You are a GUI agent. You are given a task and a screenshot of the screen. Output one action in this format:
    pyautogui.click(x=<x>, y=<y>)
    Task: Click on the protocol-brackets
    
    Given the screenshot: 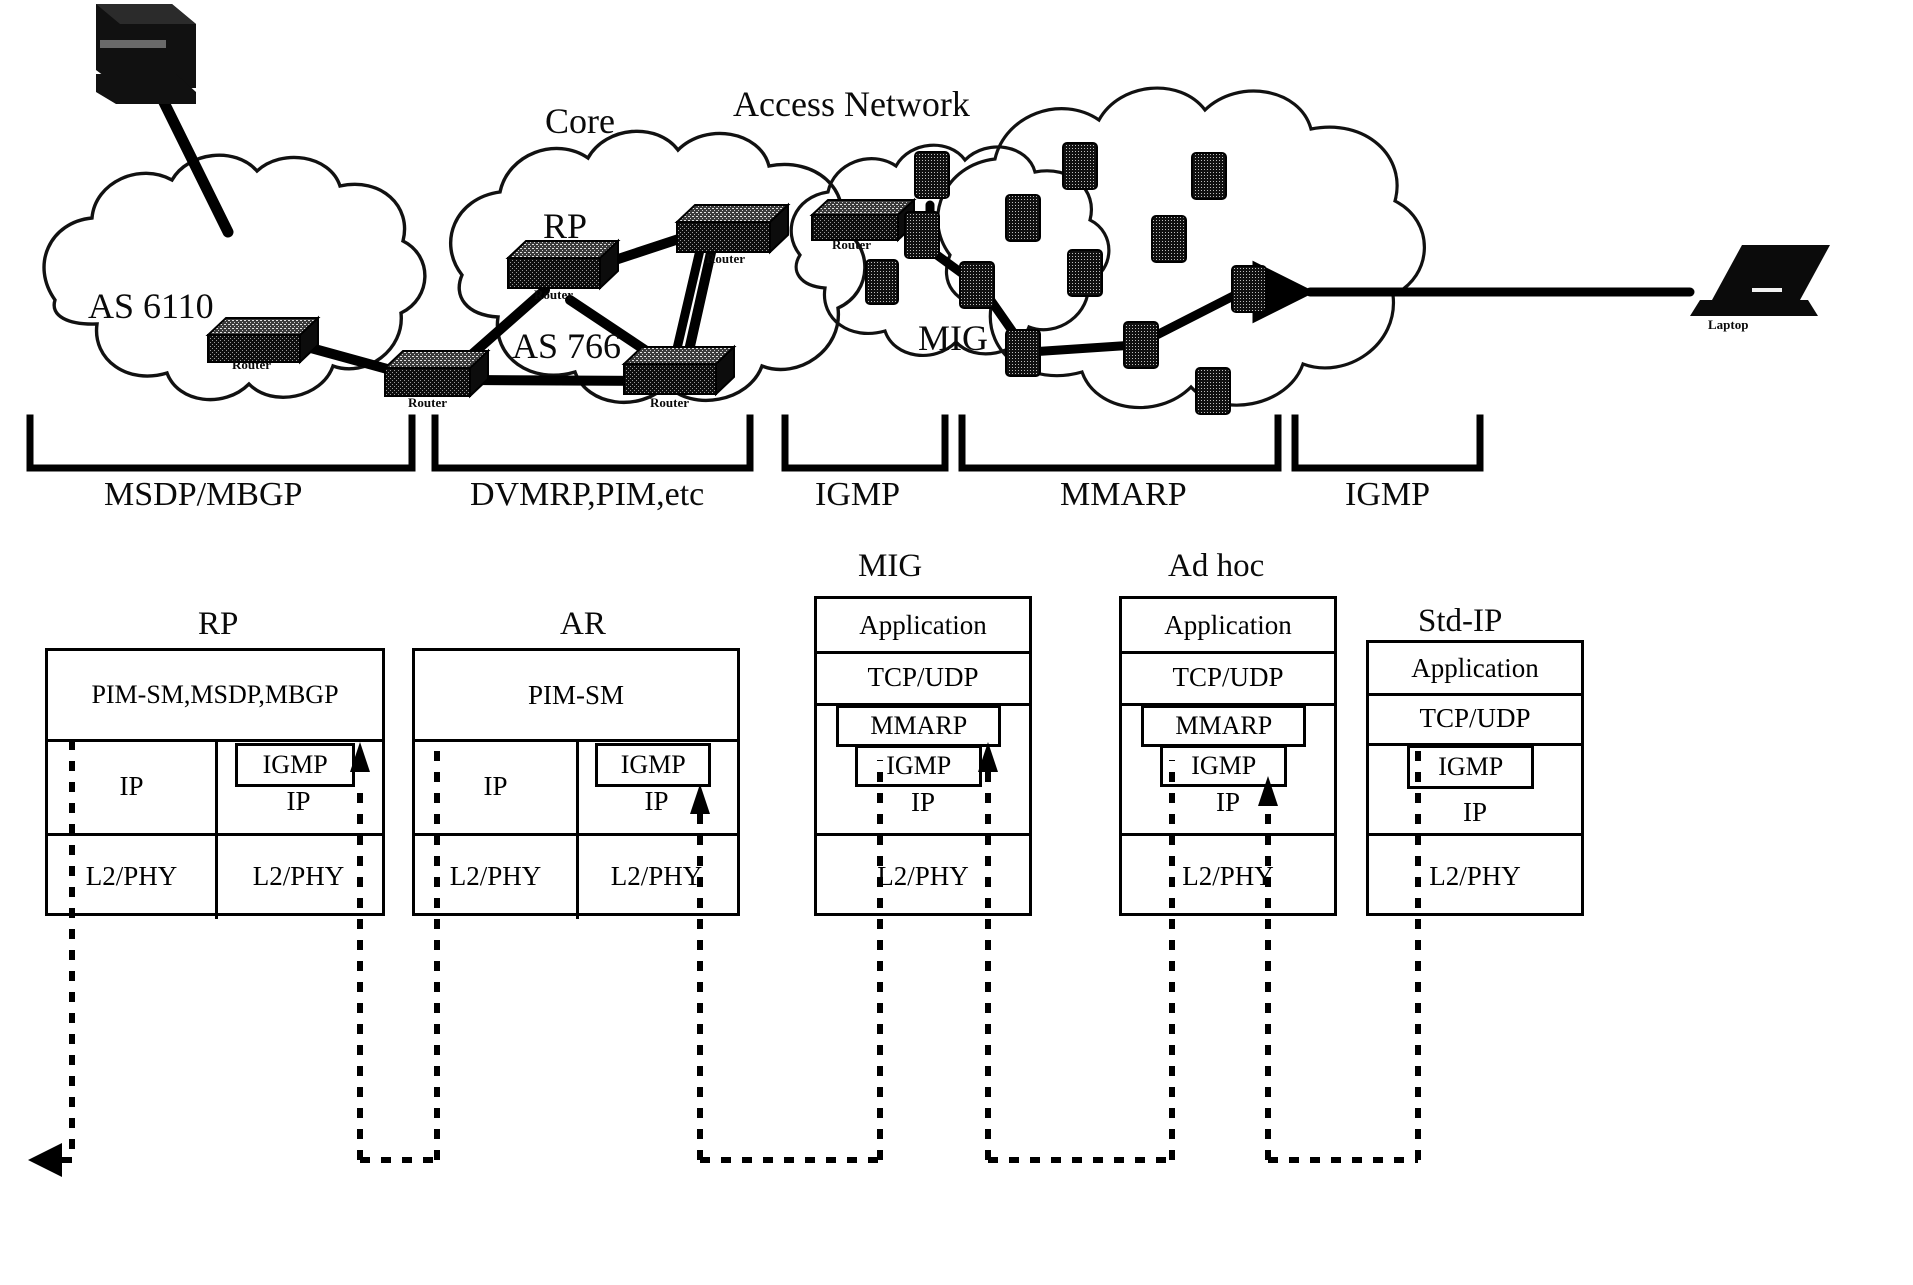 What is the action you would take?
    pyautogui.click(x=755, y=443)
    